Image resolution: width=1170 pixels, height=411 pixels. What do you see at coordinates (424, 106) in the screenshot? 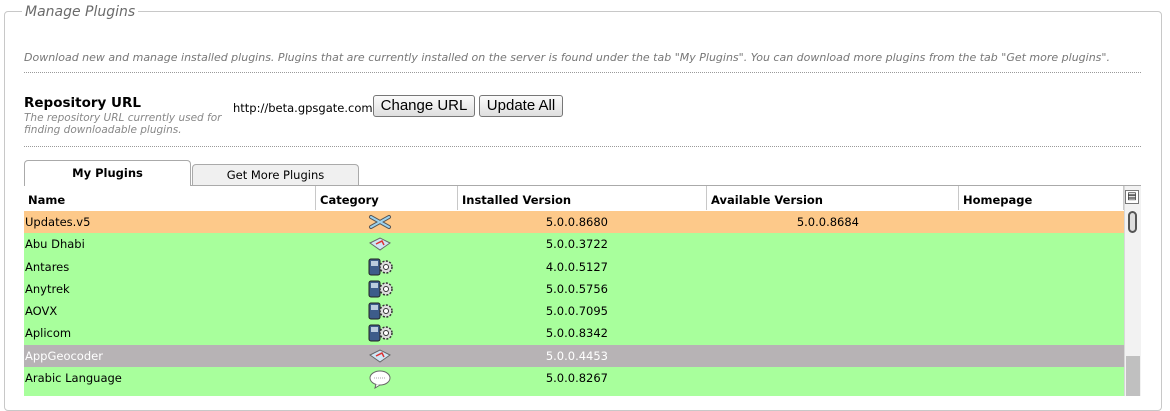
I see `change-url-button: Change URL` at bounding box center [424, 106].